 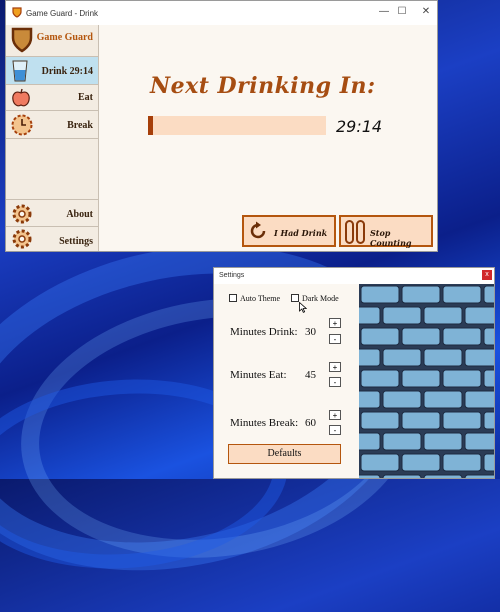 I want to click on sidebar-item-about: About, so click(x=52, y=213).